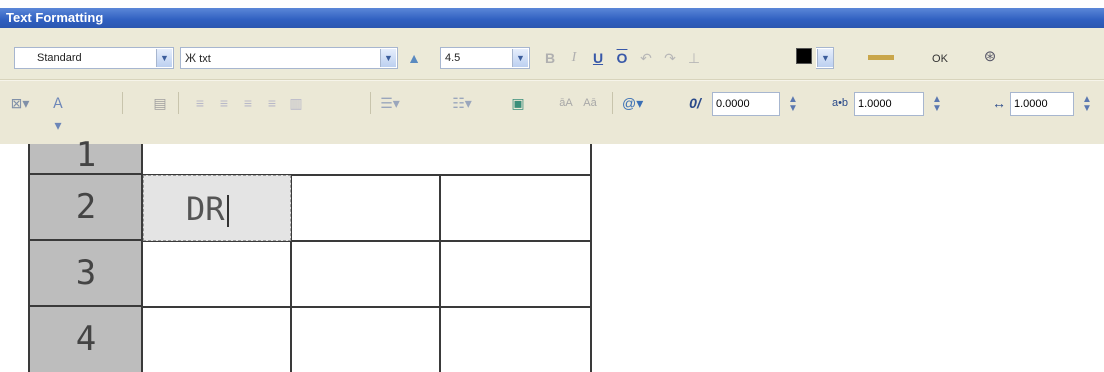 The height and width of the screenshot is (372, 1104). What do you see at coordinates (695, 103) in the screenshot?
I see `oblique-angle-icon: 0/` at bounding box center [695, 103].